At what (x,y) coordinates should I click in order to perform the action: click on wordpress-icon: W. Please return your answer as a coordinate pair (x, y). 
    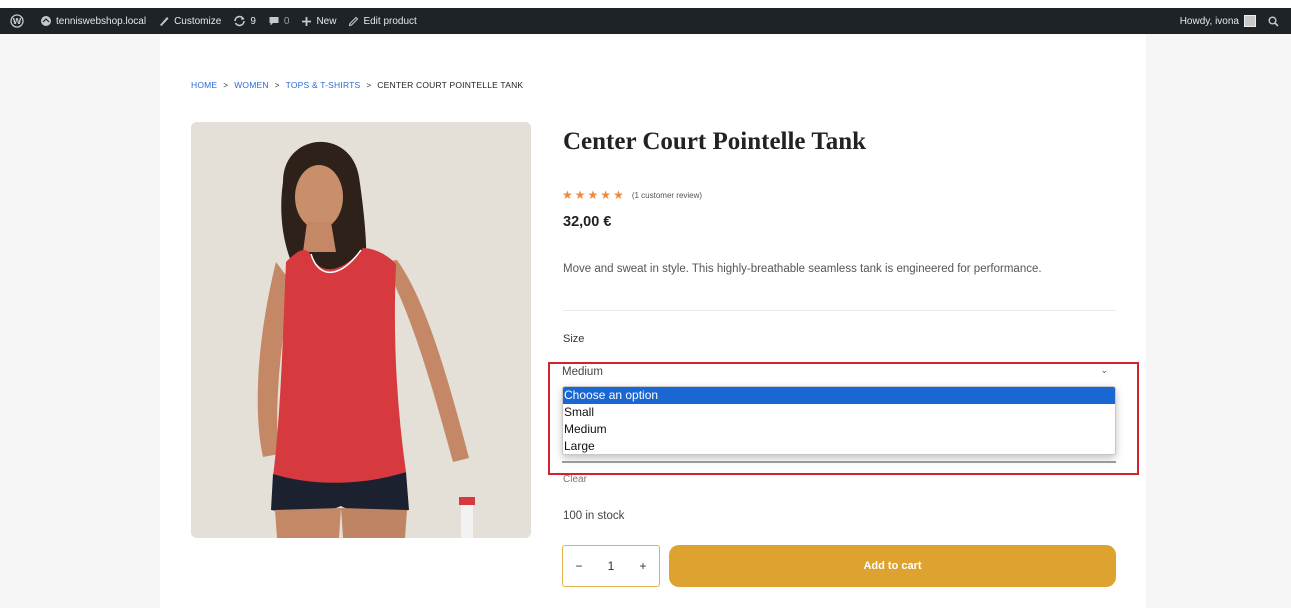
    Looking at the image, I should click on (17, 21).